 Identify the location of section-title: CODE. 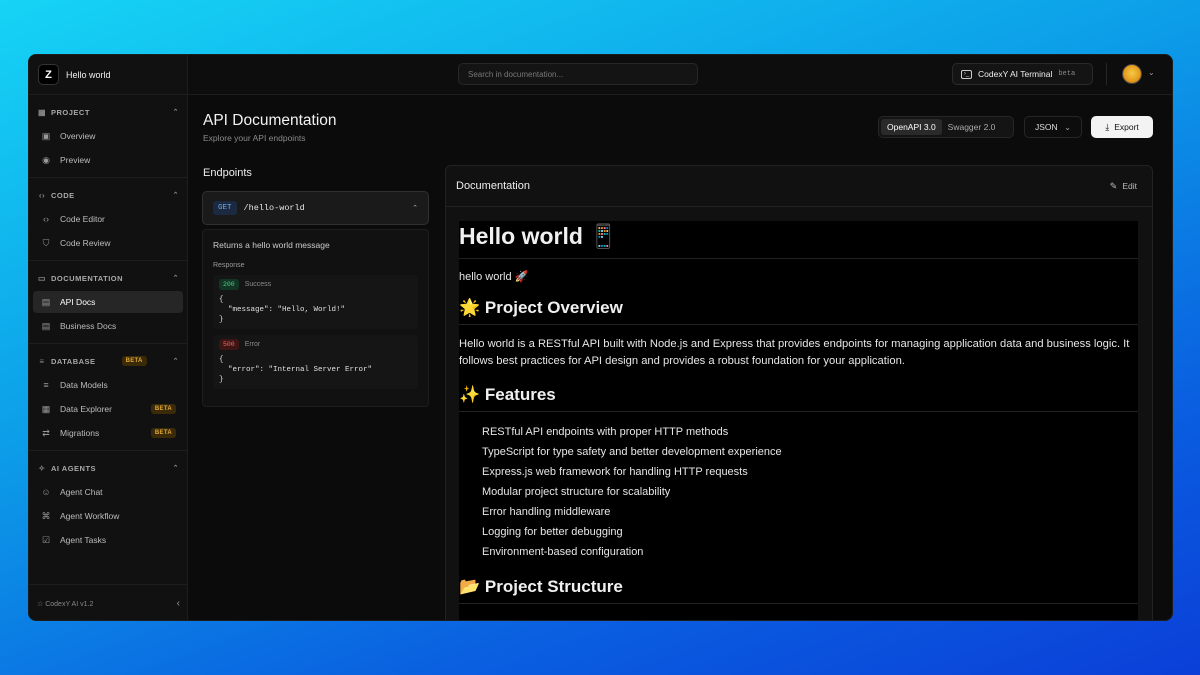
(63, 195).